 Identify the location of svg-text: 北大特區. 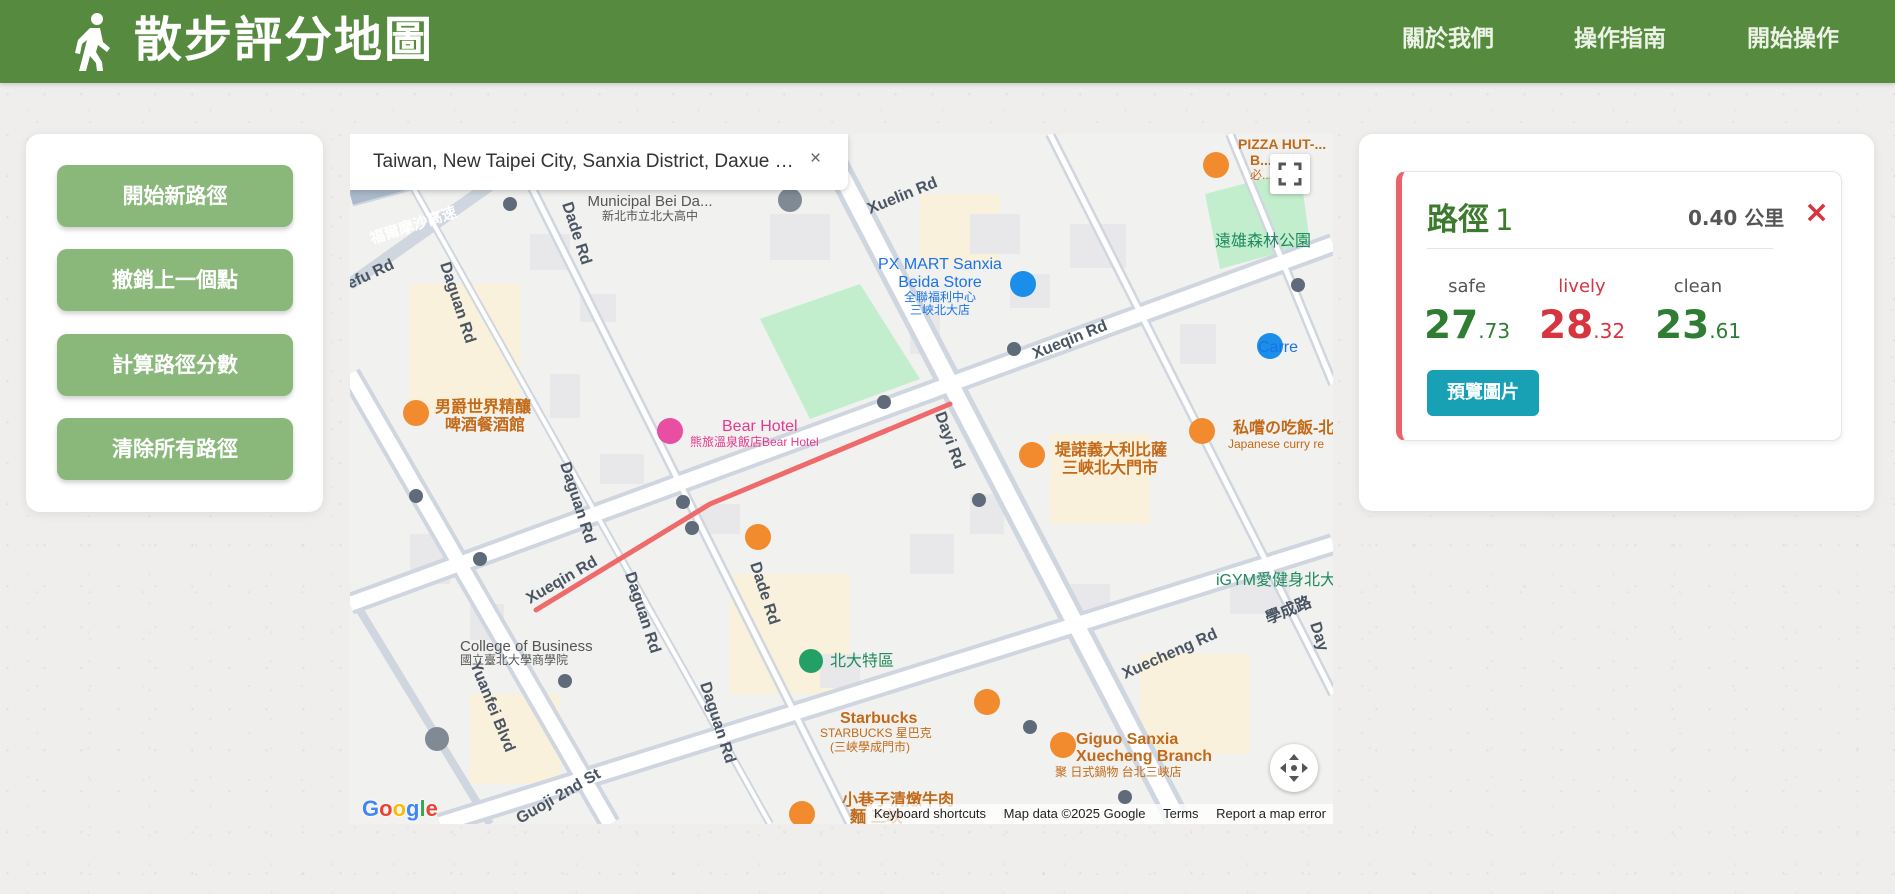
(862, 661).